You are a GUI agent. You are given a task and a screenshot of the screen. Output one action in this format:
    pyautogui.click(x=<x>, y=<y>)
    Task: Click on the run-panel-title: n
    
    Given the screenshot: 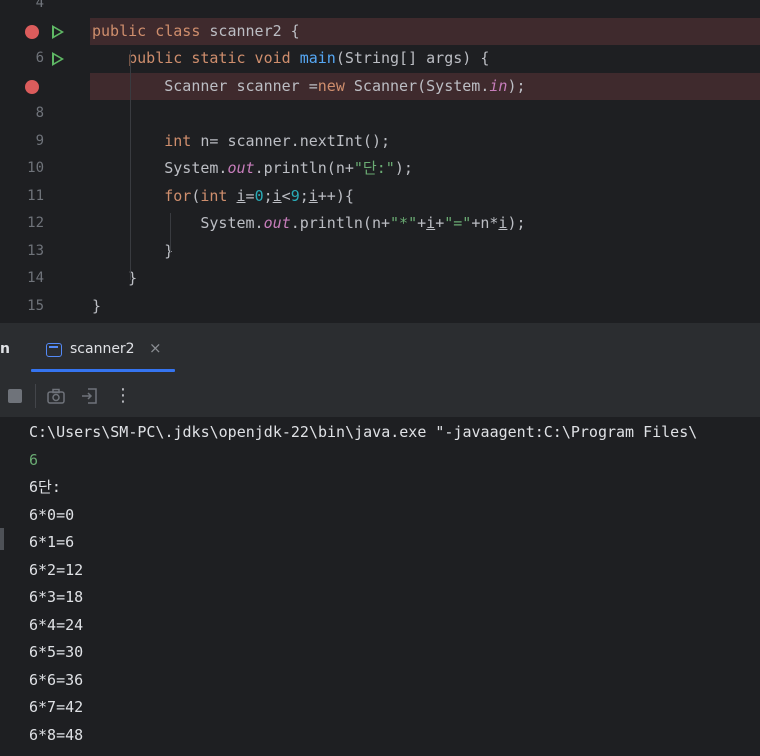 What is the action you would take?
    pyautogui.click(x=5, y=349)
    